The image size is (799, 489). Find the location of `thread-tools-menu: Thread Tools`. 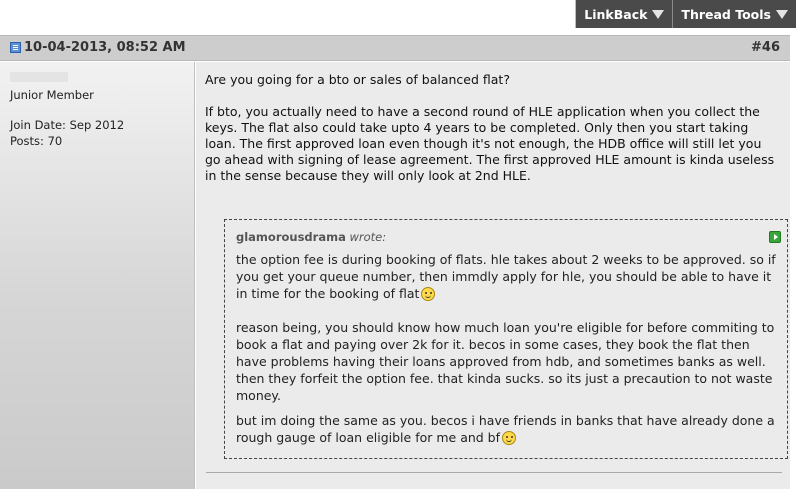

thread-tools-menu: Thread Tools is located at coordinates (734, 14).